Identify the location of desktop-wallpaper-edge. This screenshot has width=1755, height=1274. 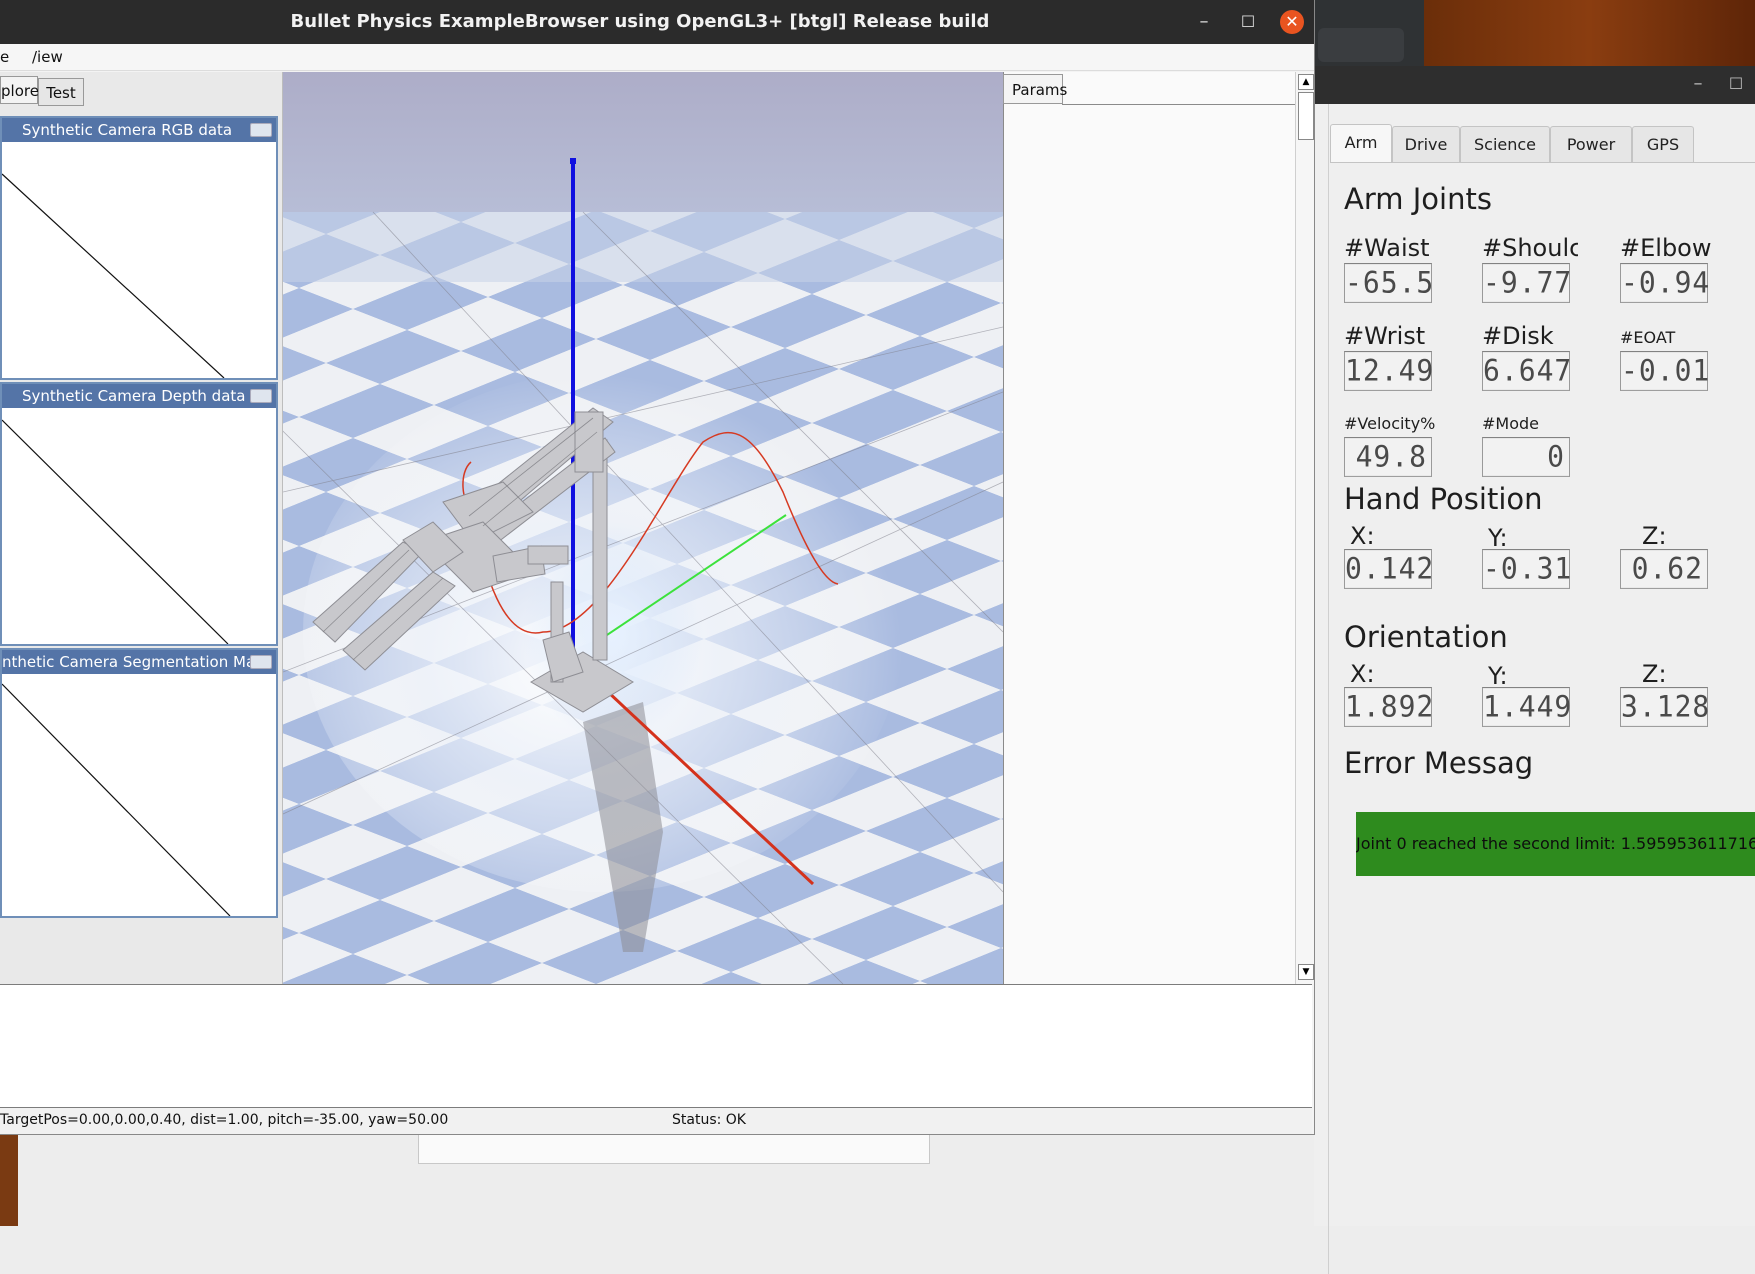
(9, 1178).